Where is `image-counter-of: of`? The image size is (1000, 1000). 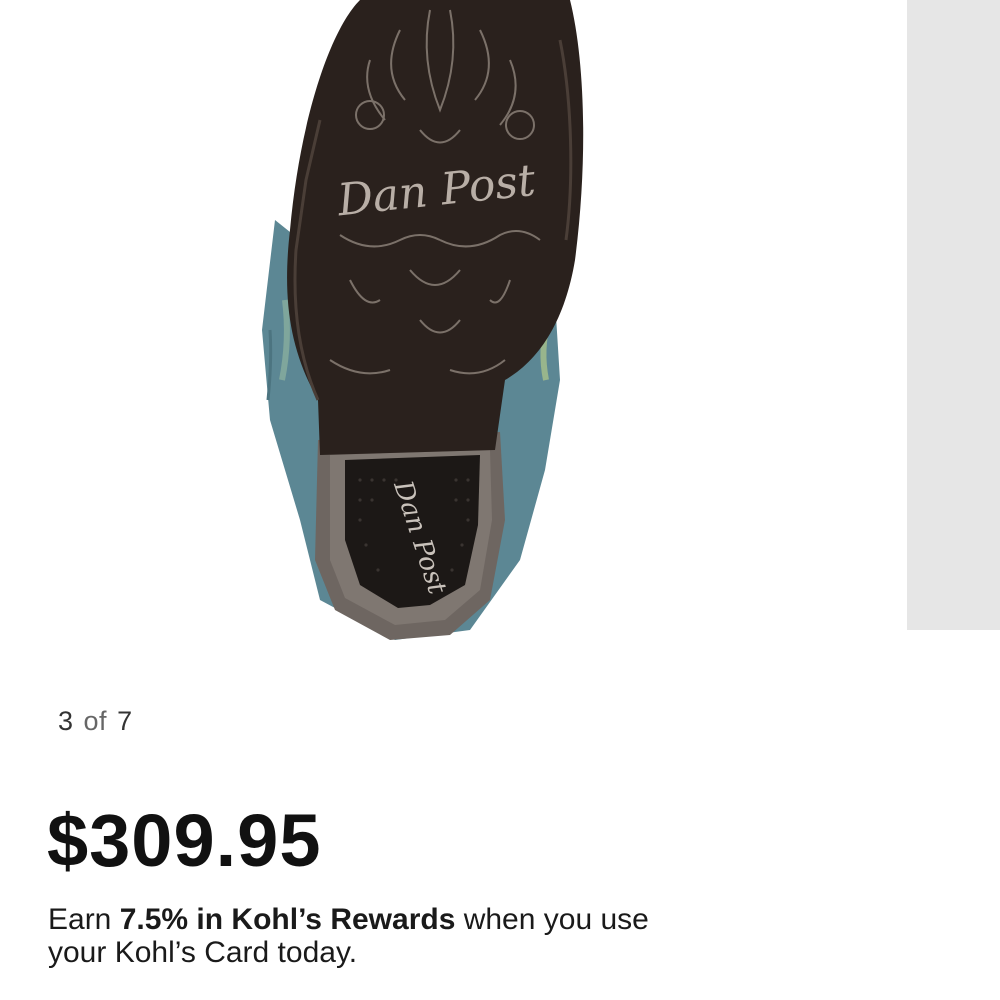
image-counter-of: of is located at coordinates (95, 721).